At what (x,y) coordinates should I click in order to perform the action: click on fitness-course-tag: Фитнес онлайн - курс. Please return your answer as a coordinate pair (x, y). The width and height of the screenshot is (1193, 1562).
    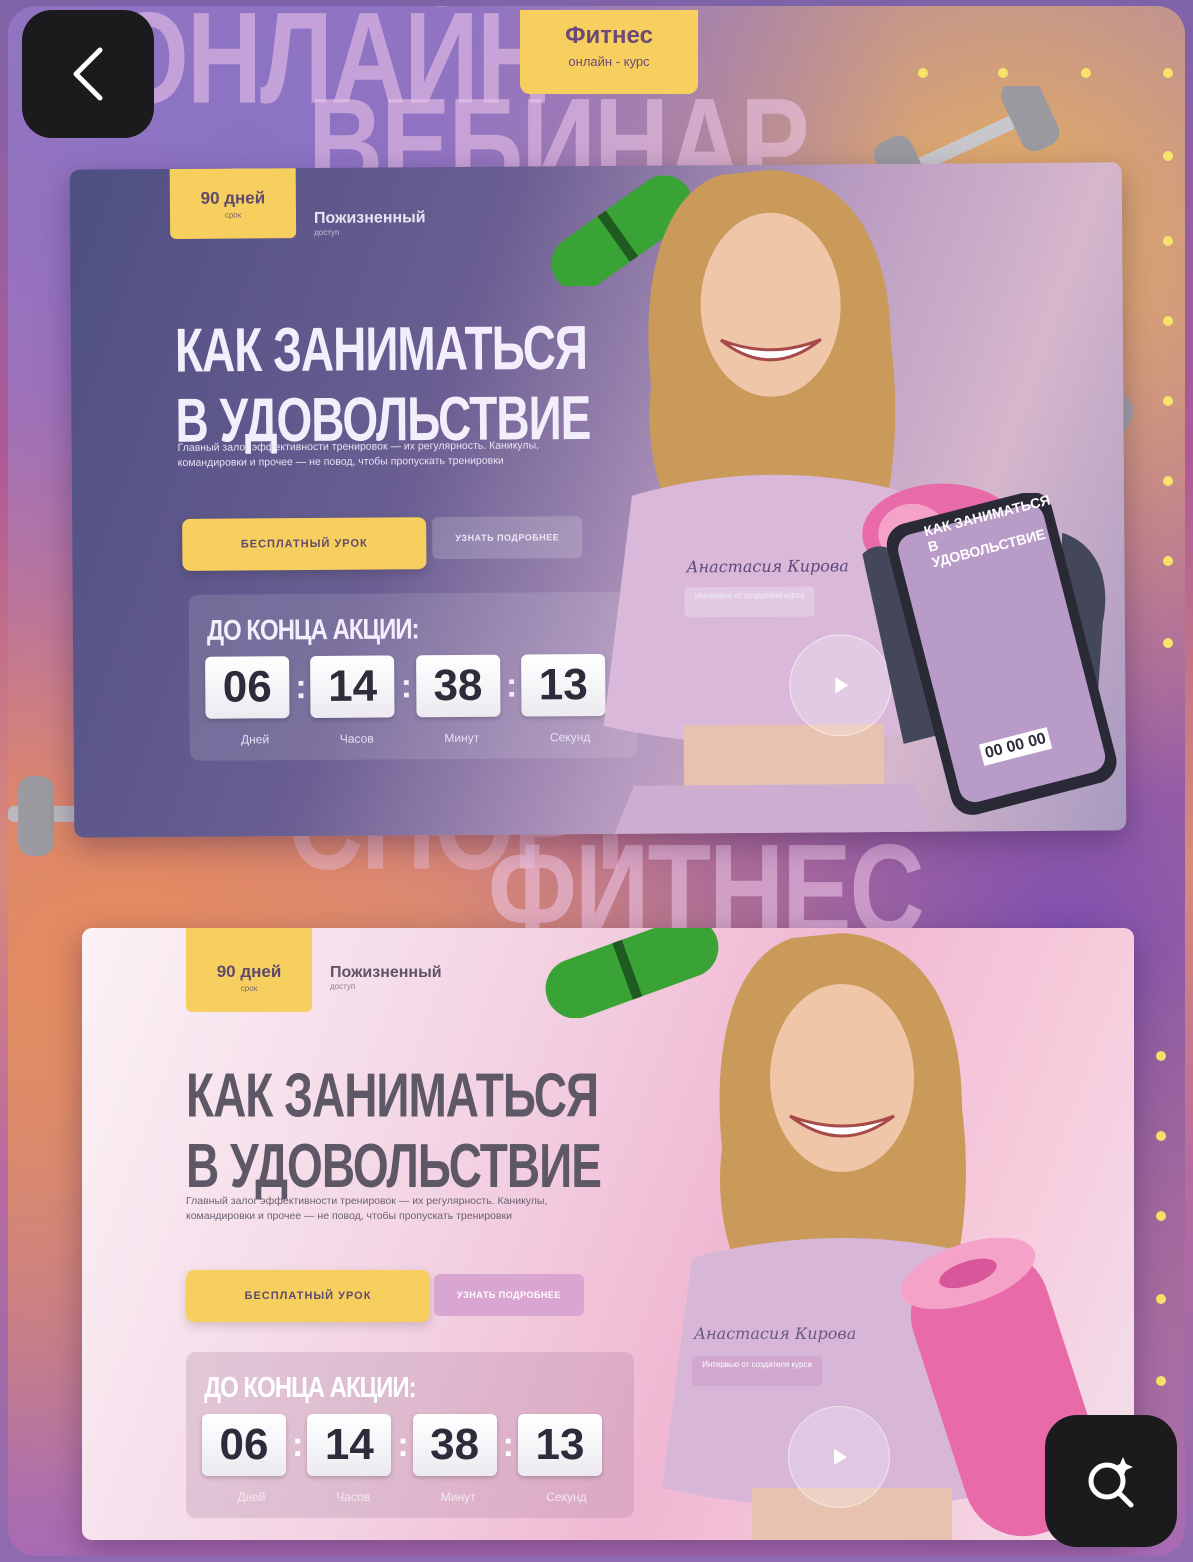
    Looking at the image, I should click on (609, 52).